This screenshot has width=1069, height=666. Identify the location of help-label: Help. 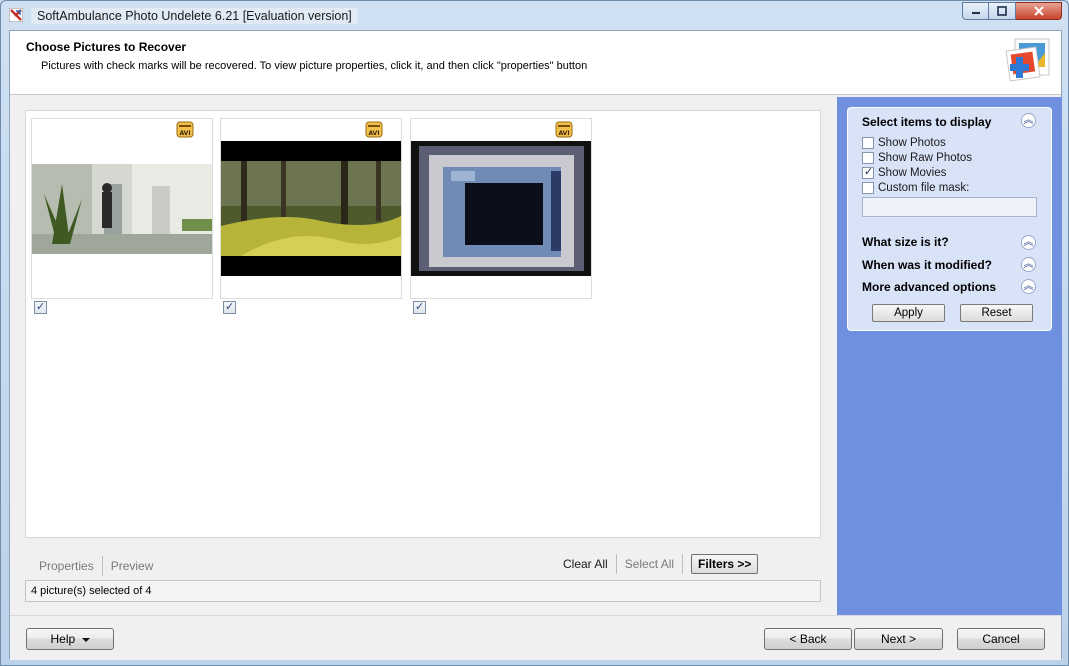
(63, 639).